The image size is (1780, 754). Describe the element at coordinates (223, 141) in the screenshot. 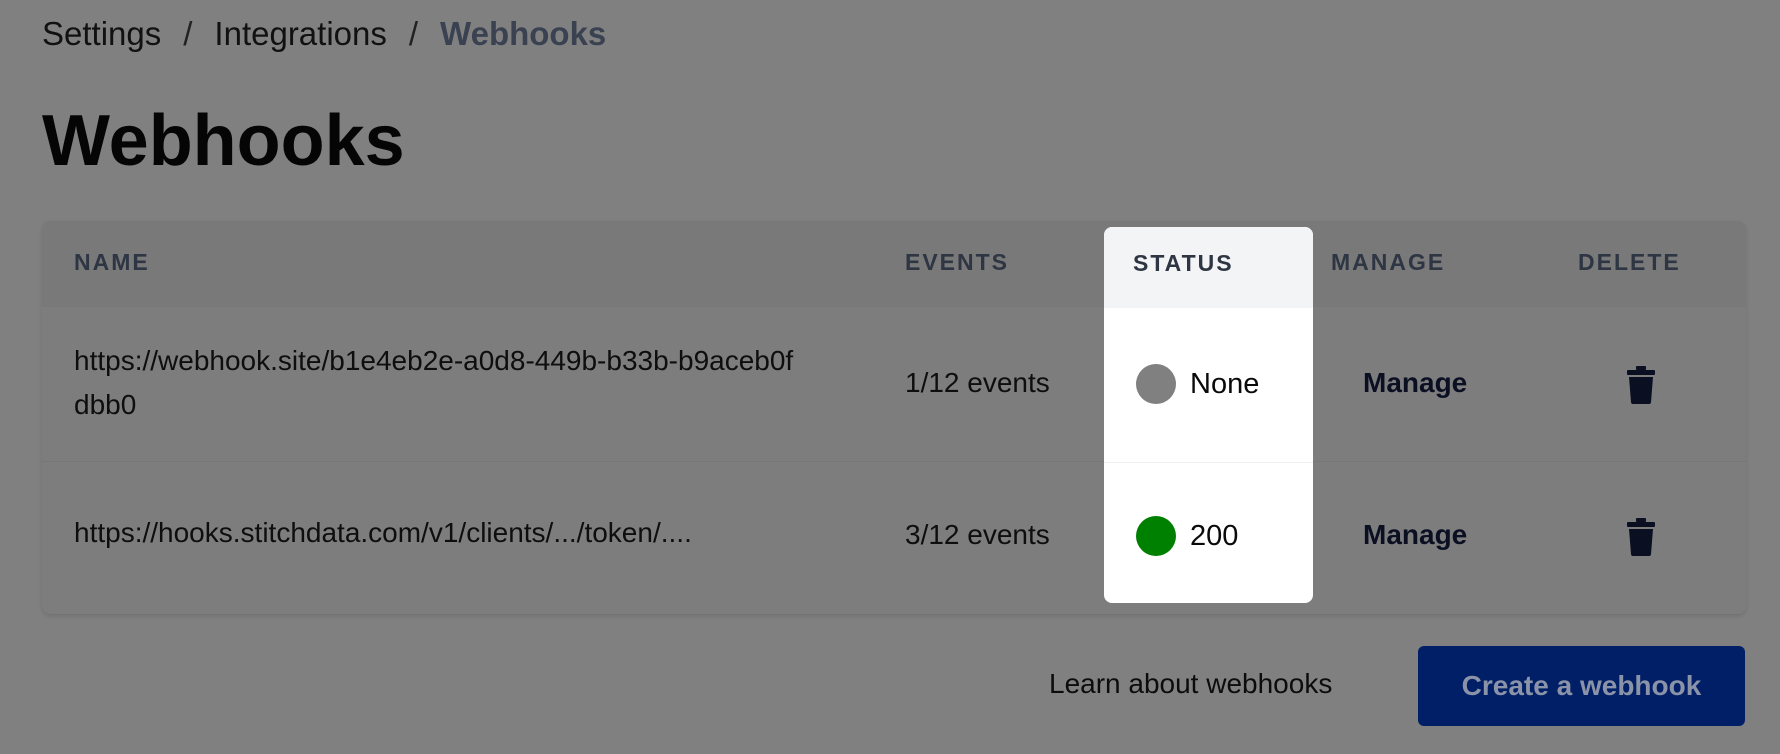

I see `page-title: Webhooks` at that location.